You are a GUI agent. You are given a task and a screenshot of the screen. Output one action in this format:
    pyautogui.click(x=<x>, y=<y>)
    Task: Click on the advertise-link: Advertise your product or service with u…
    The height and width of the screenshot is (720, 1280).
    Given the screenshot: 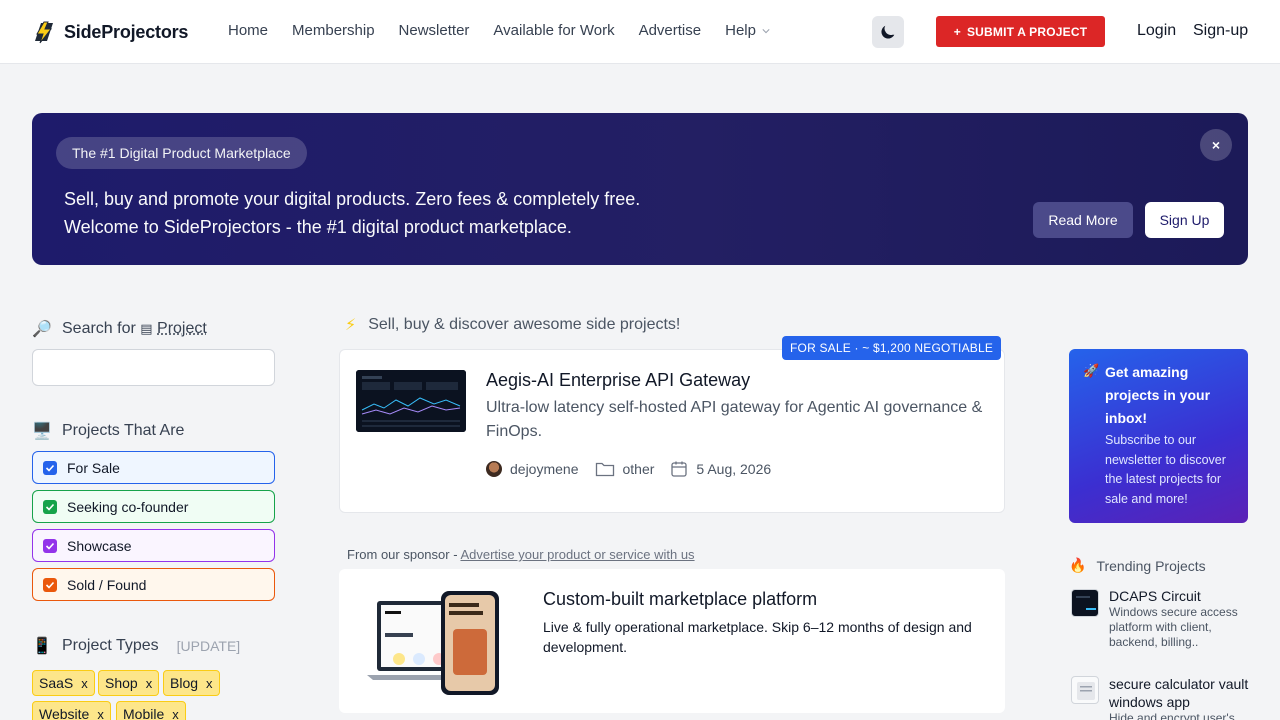 What is the action you would take?
    pyautogui.click(x=577, y=554)
    